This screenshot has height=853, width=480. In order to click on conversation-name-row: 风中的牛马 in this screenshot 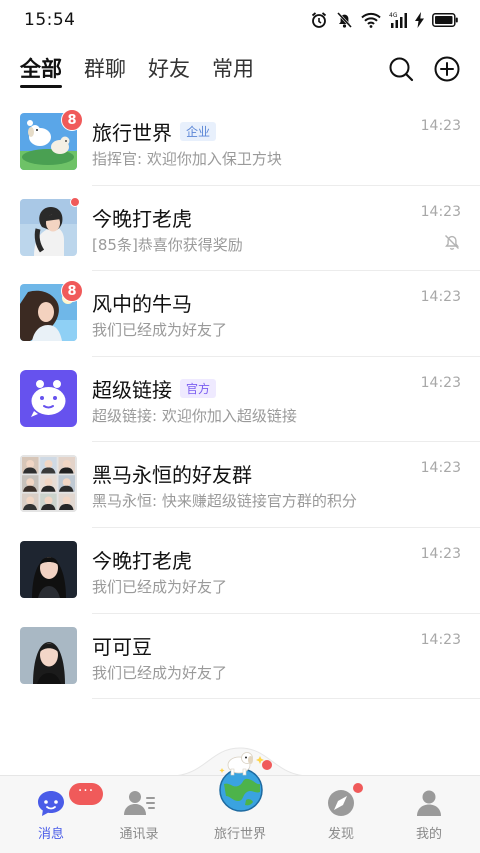, I will do `click(142, 302)`.